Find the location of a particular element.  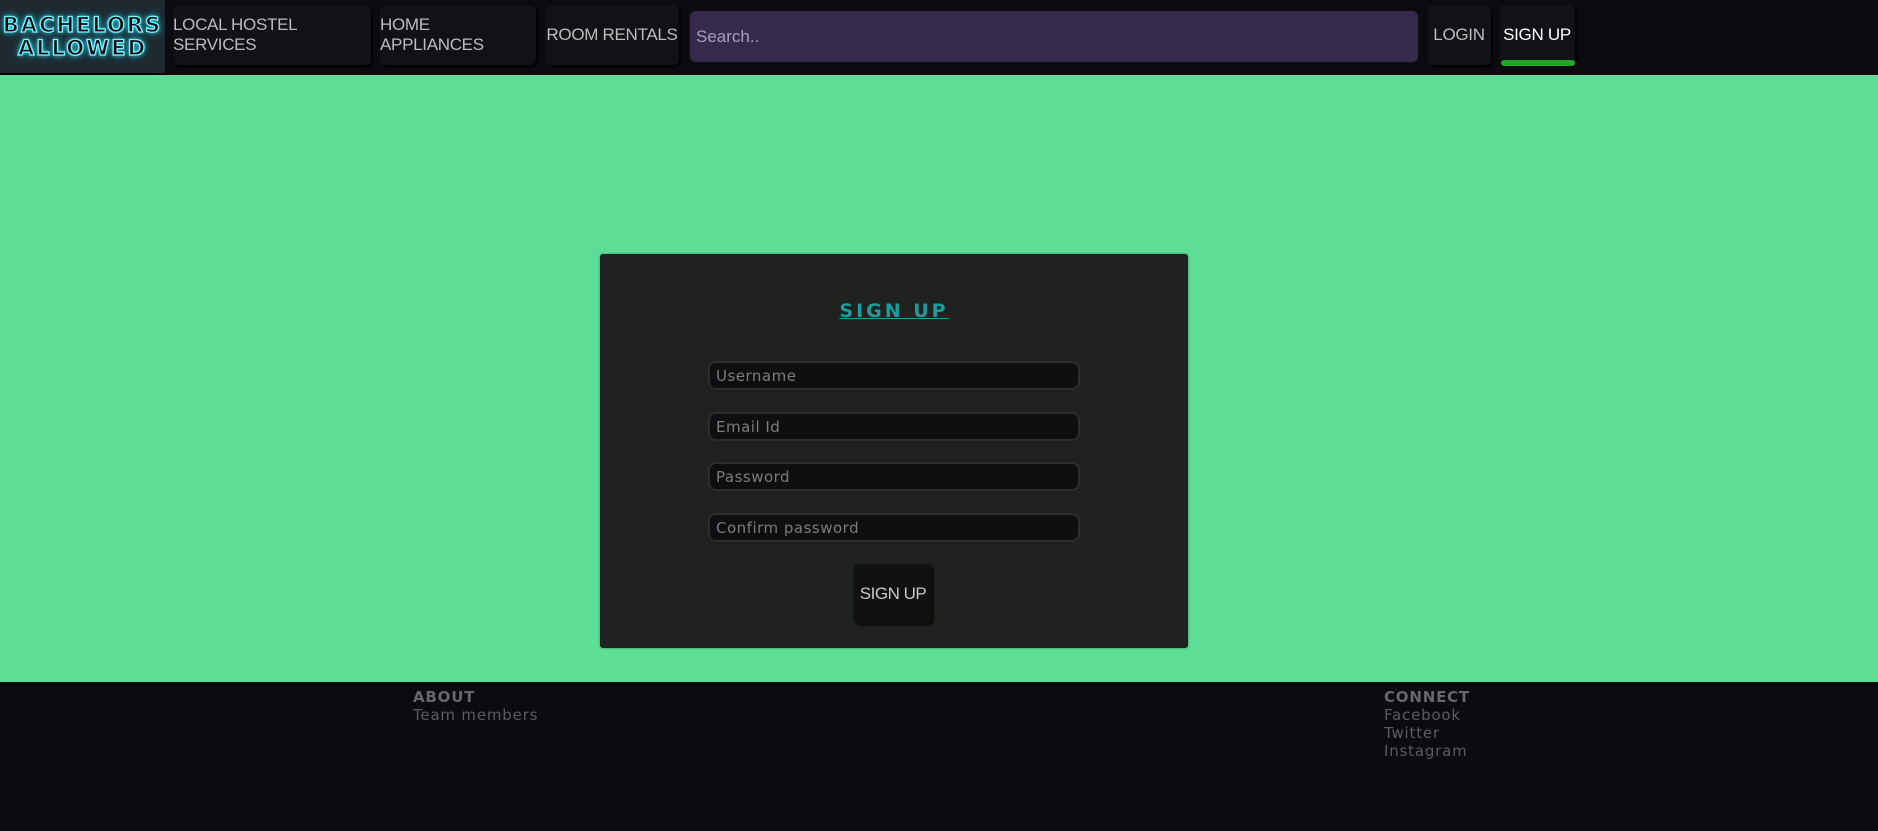

nav-signup: SIGN UP is located at coordinates (1537, 35).